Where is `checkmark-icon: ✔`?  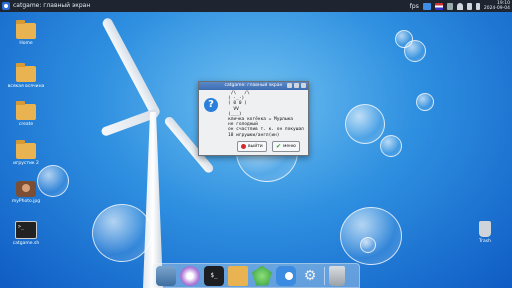
checkmark-icon: ✔ is located at coordinates (279, 146).